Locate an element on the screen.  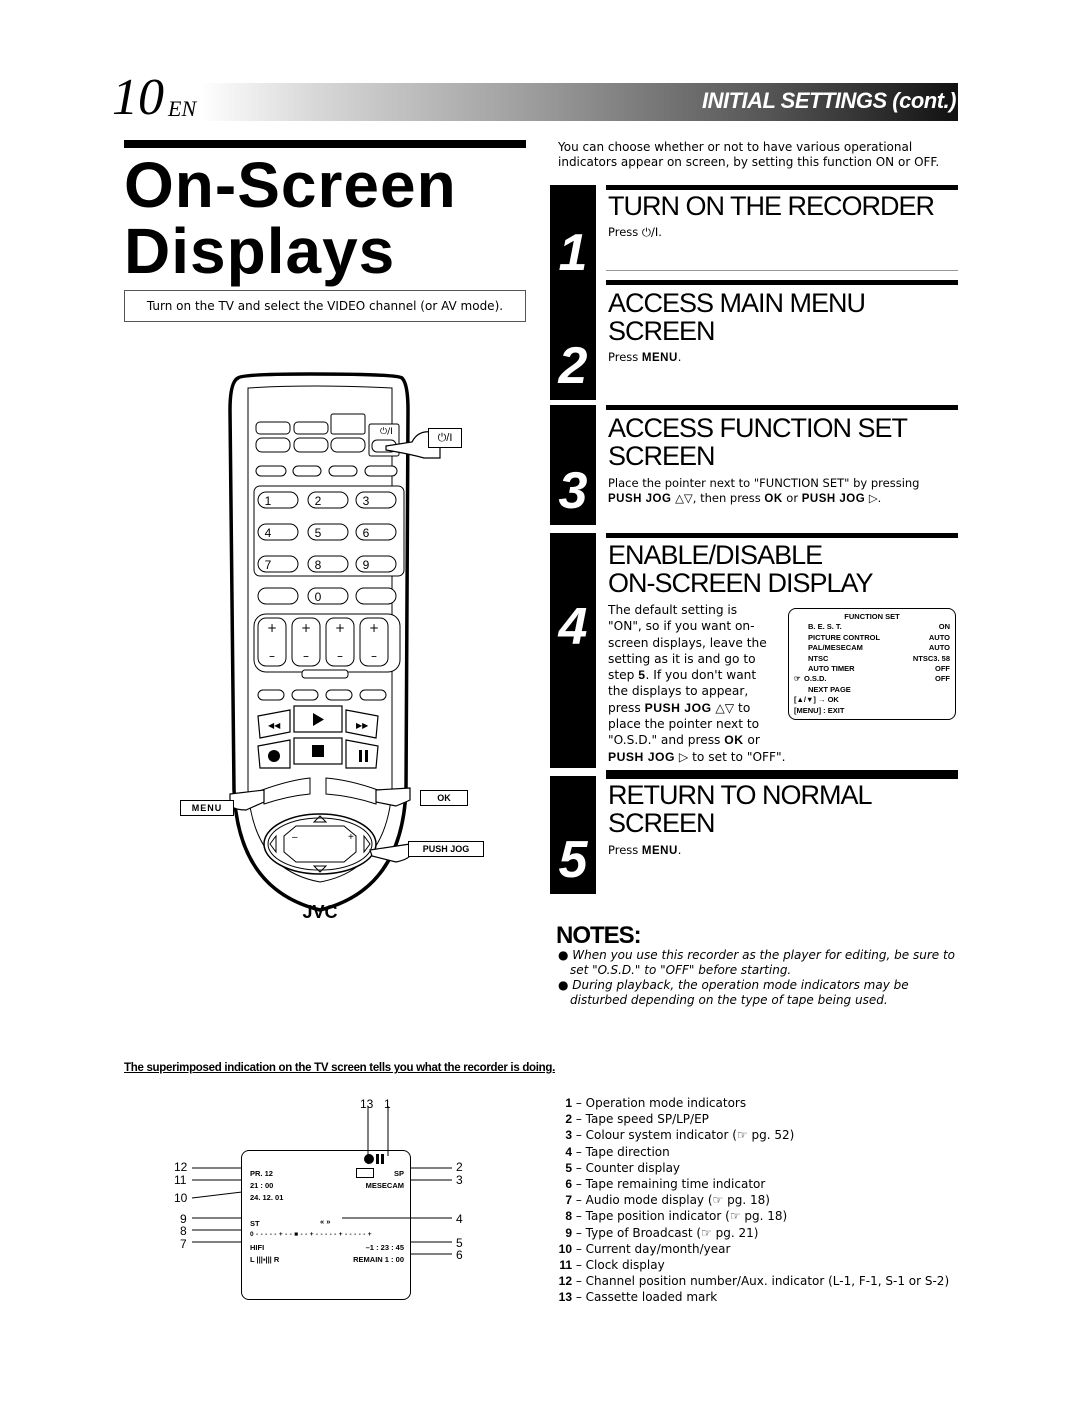
legend-number: 12 is located at coordinates (565, 1281).